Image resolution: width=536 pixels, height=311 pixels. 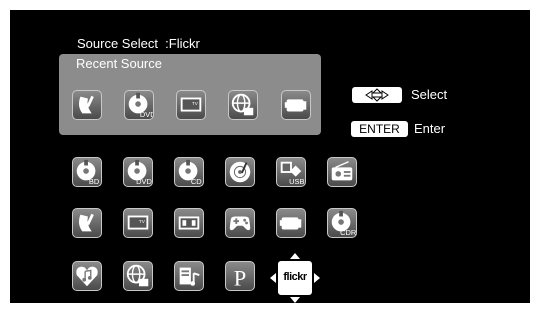 What do you see at coordinates (240, 172) in the screenshot?
I see `turntable-icon` at bounding box center [240, 172].